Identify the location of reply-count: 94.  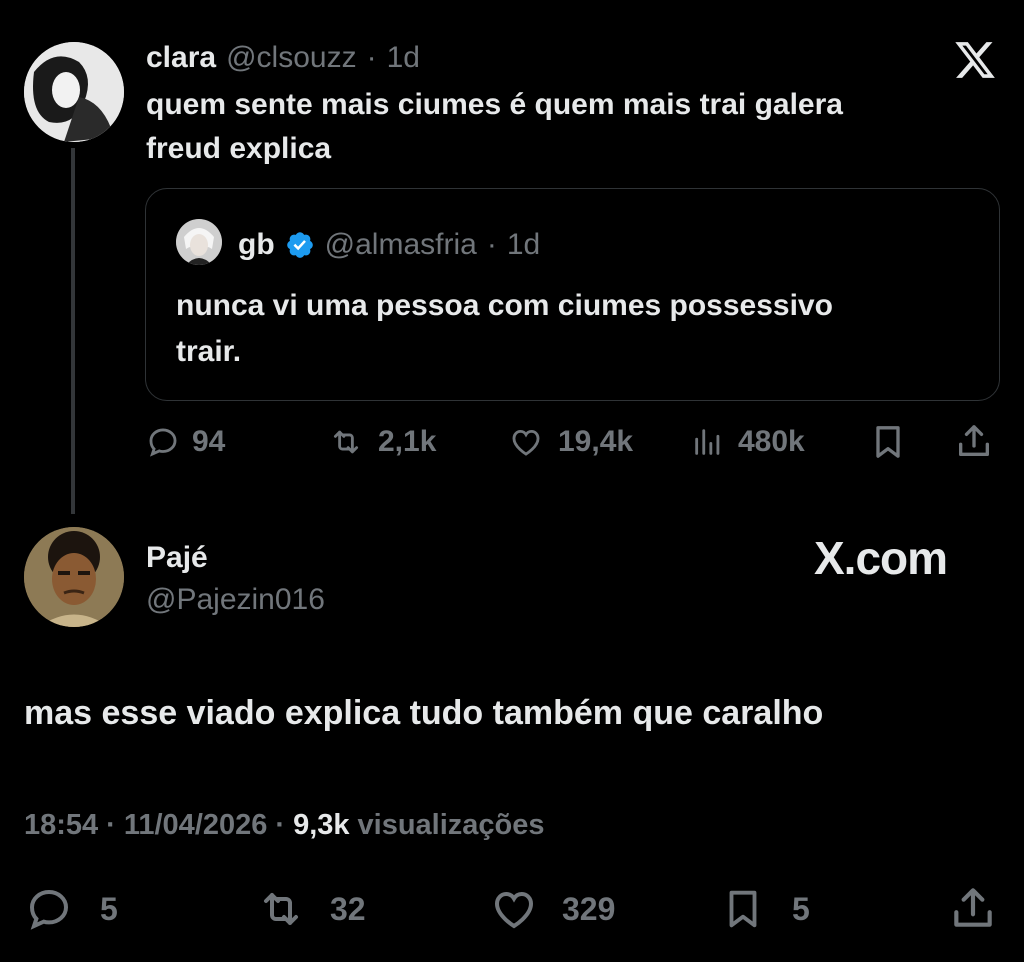
(209, 441).